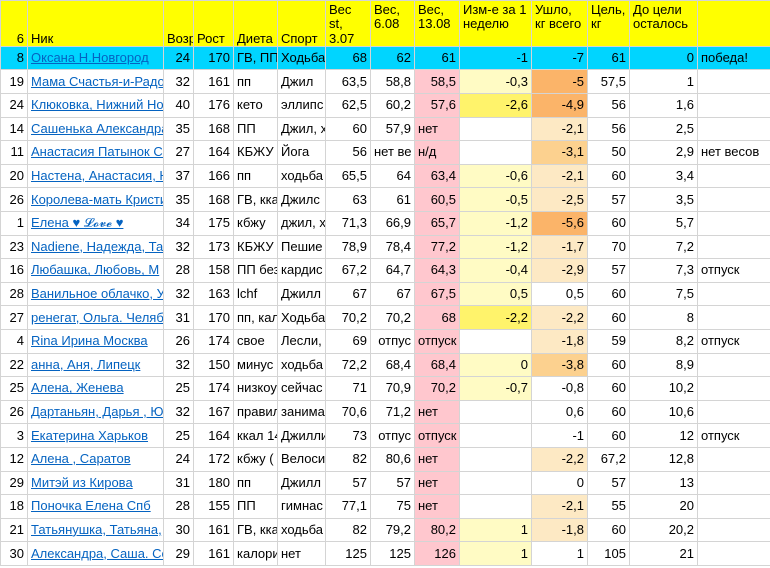 This screenshot has height=568, width=770. I want to click on header-age: Возр, so click(178, 23).